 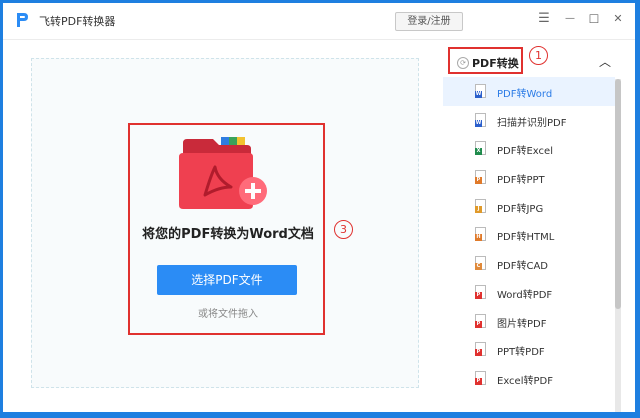 What do you see at coordinates (22, 20) in the screenshot?
I see `app-logo-icon` at bounding box center [22, 20].